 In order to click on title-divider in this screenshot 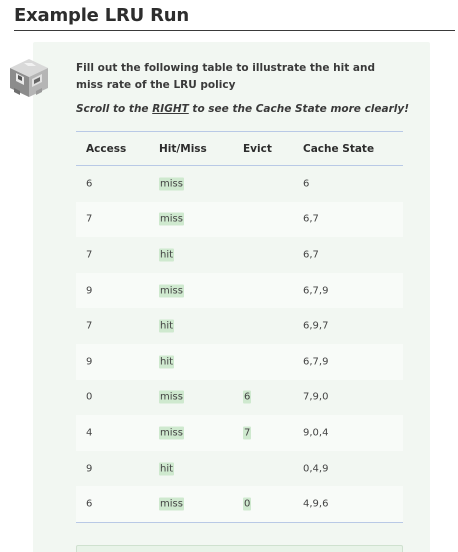, I will do `click(234, 30)`.